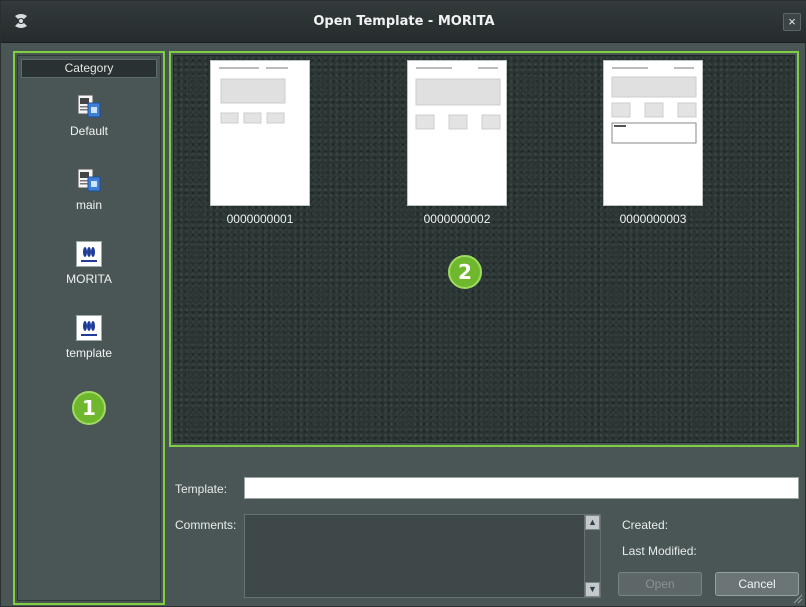 Image resolution: width=806 pixels, height=607 pixels. Describe the element at coordinates (659, 551) in the screenshot. I see `last-modified-label: Last Modified:` at that location.